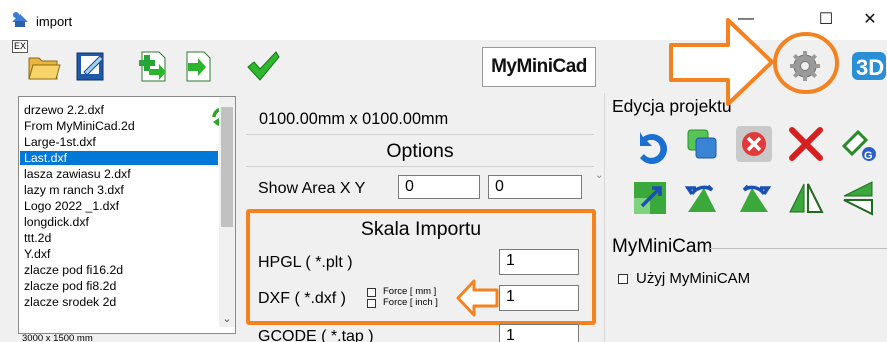 The width and height of the screenshot is (887, 342). I want to click on close-button: ✕, so click(870, 19).